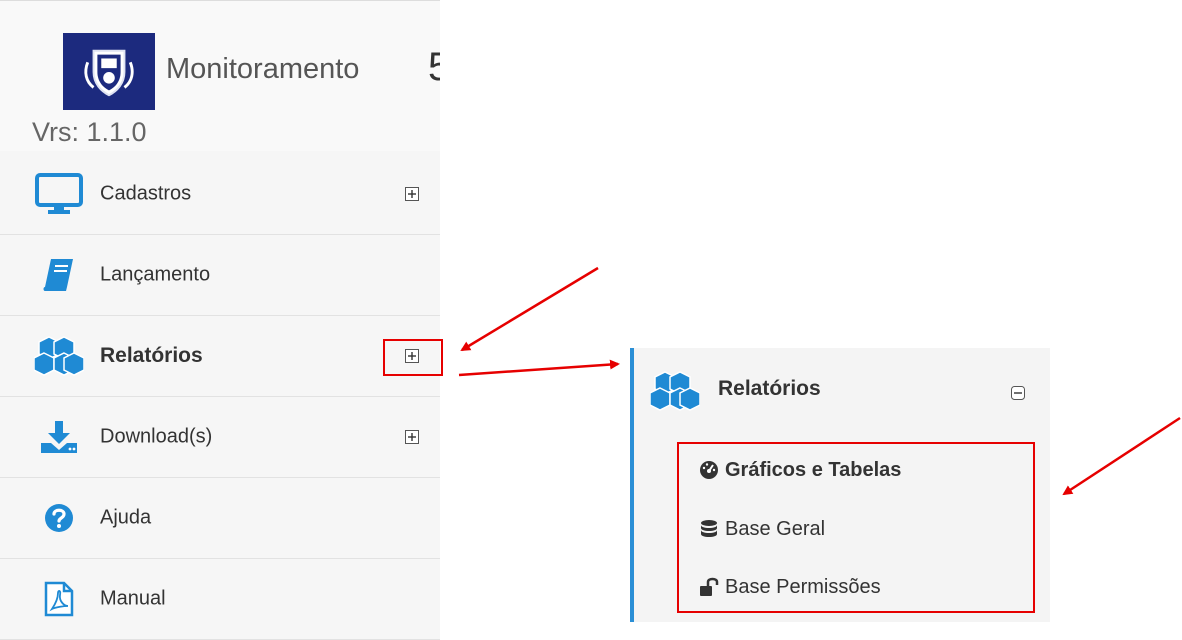 The width and height of the screenshot is (1182, 640). I want to click on submenu-item-label: Base Permissões, so click(803, 586).